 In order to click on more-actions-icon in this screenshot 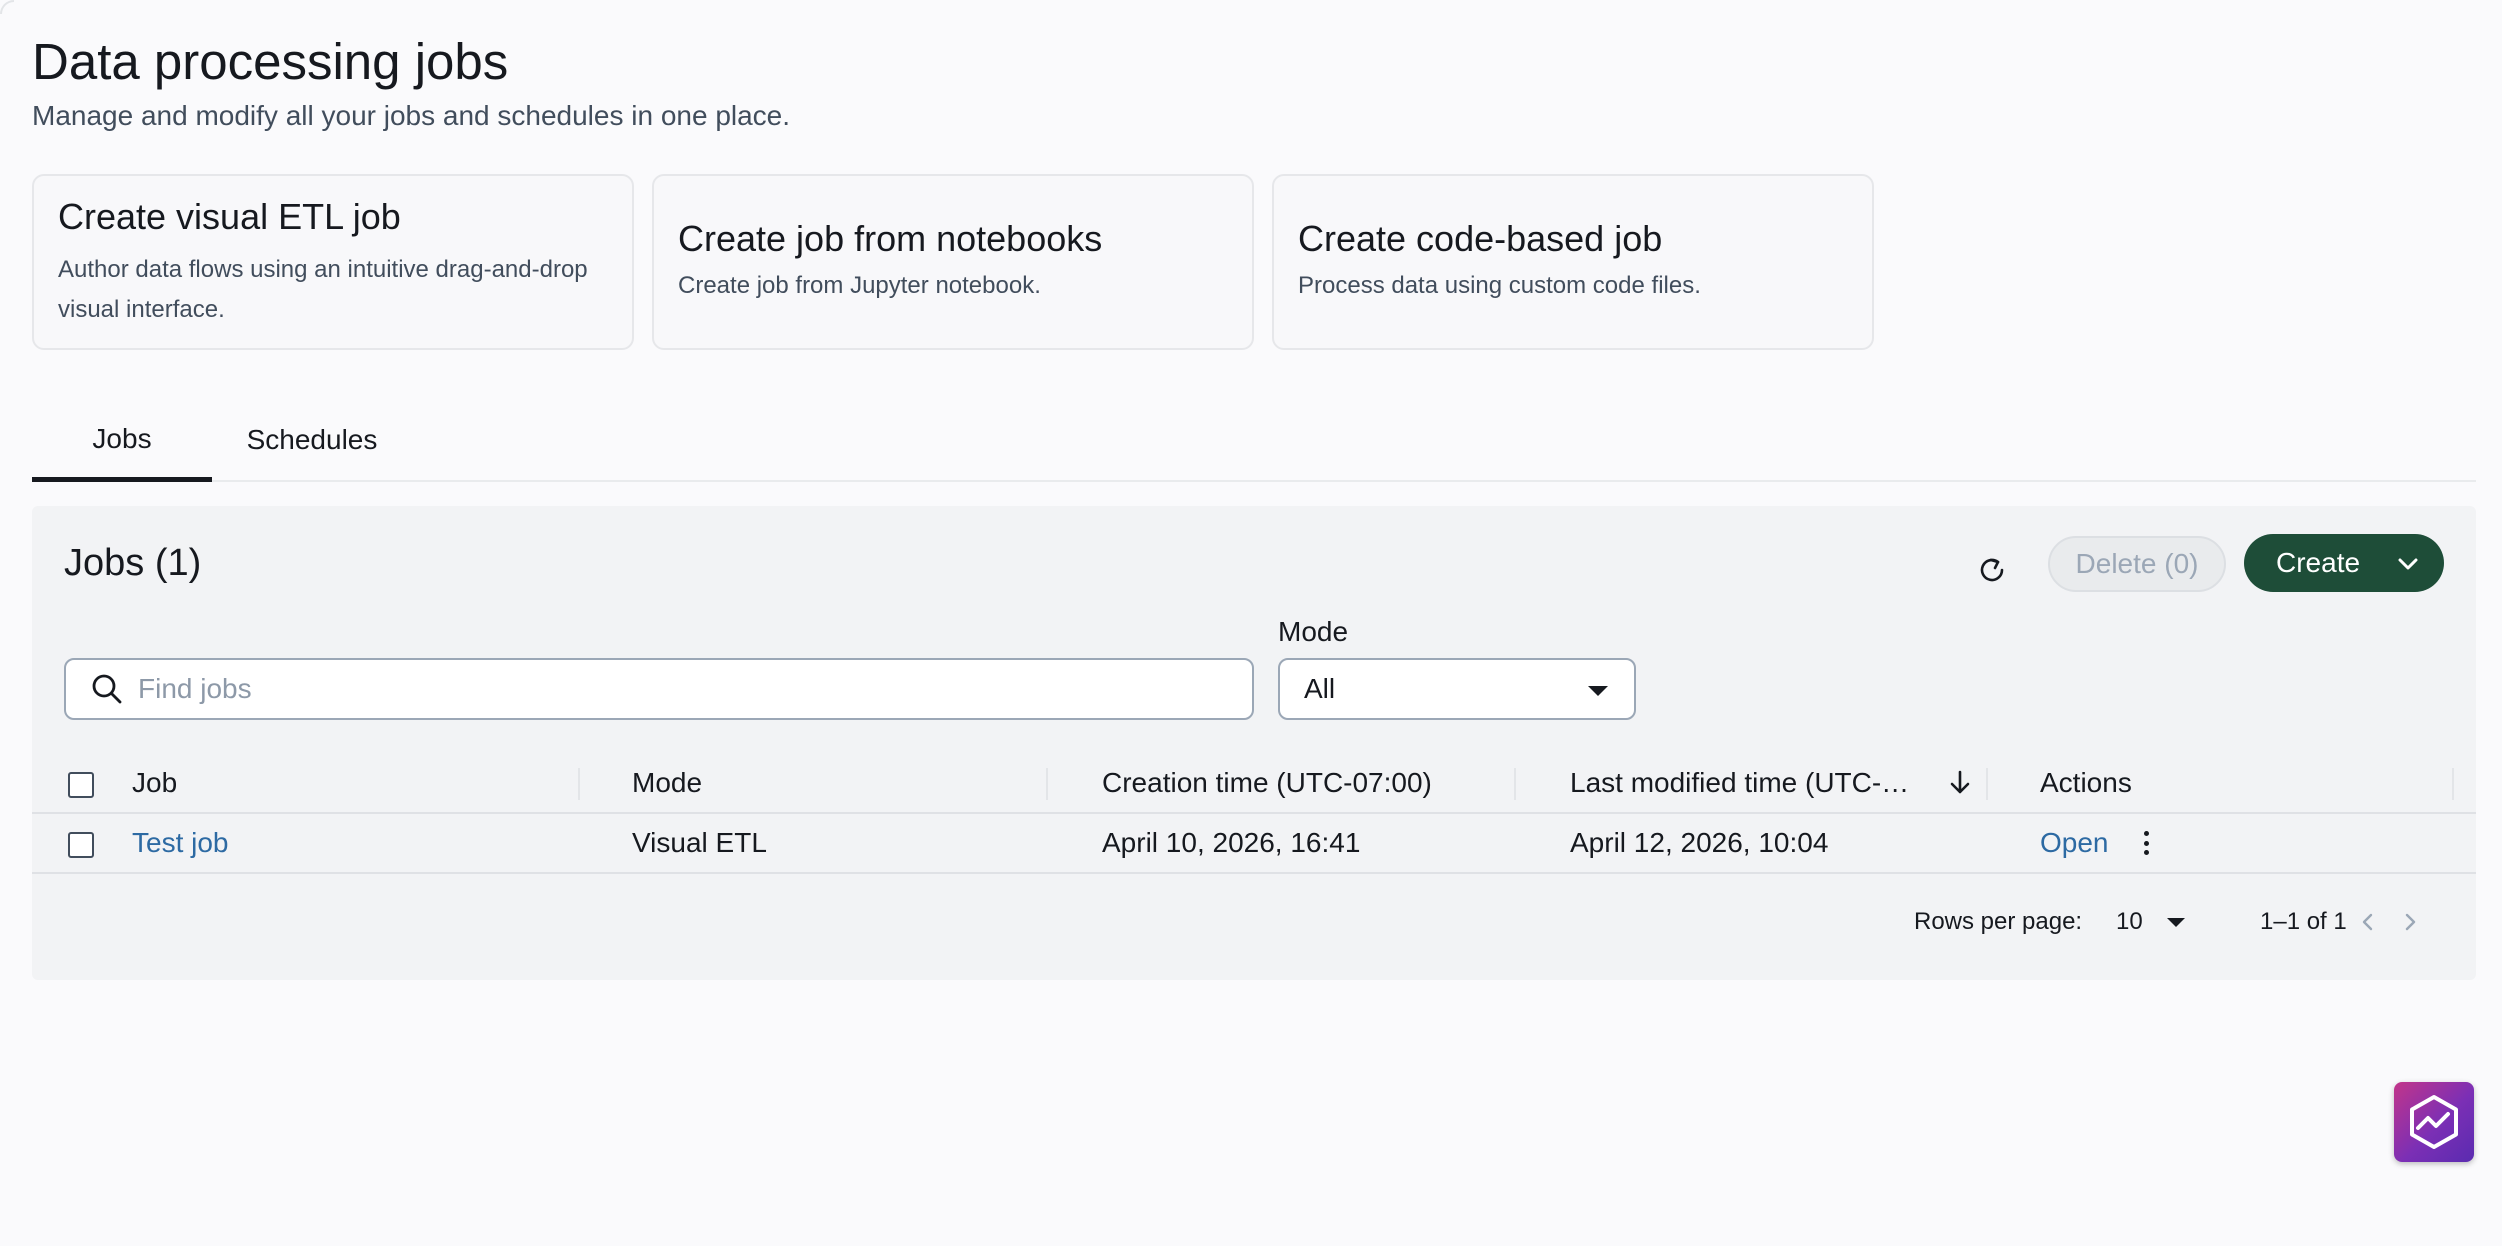, I will do `click(2146, 843)`.